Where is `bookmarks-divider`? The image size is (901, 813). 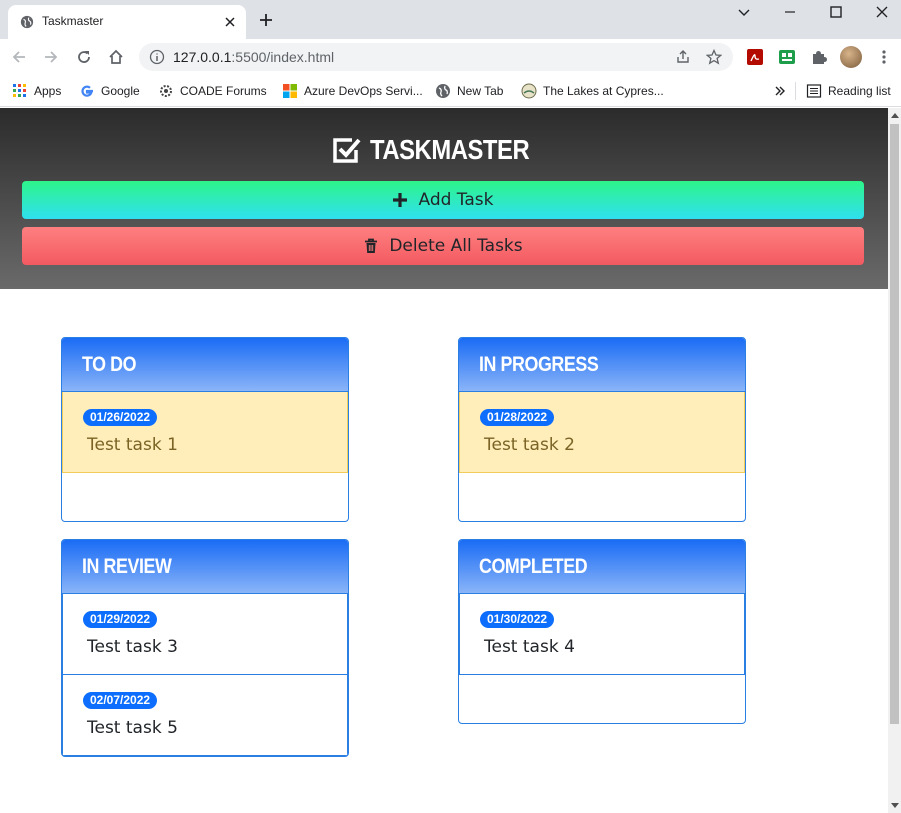
bookmarks-divider is located at coordinates (795, 91).